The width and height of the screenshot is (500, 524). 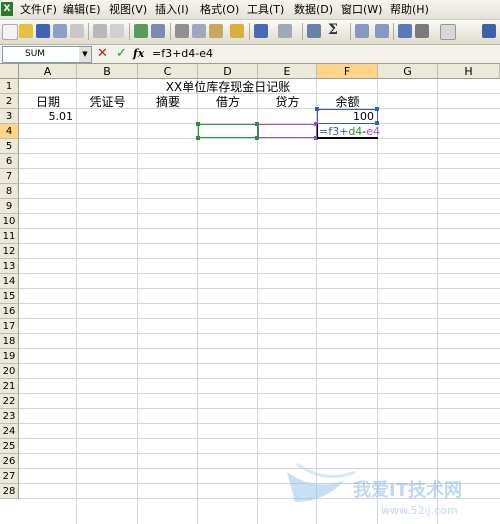 I want to click on copy-icon, so click(x=199, y=31).